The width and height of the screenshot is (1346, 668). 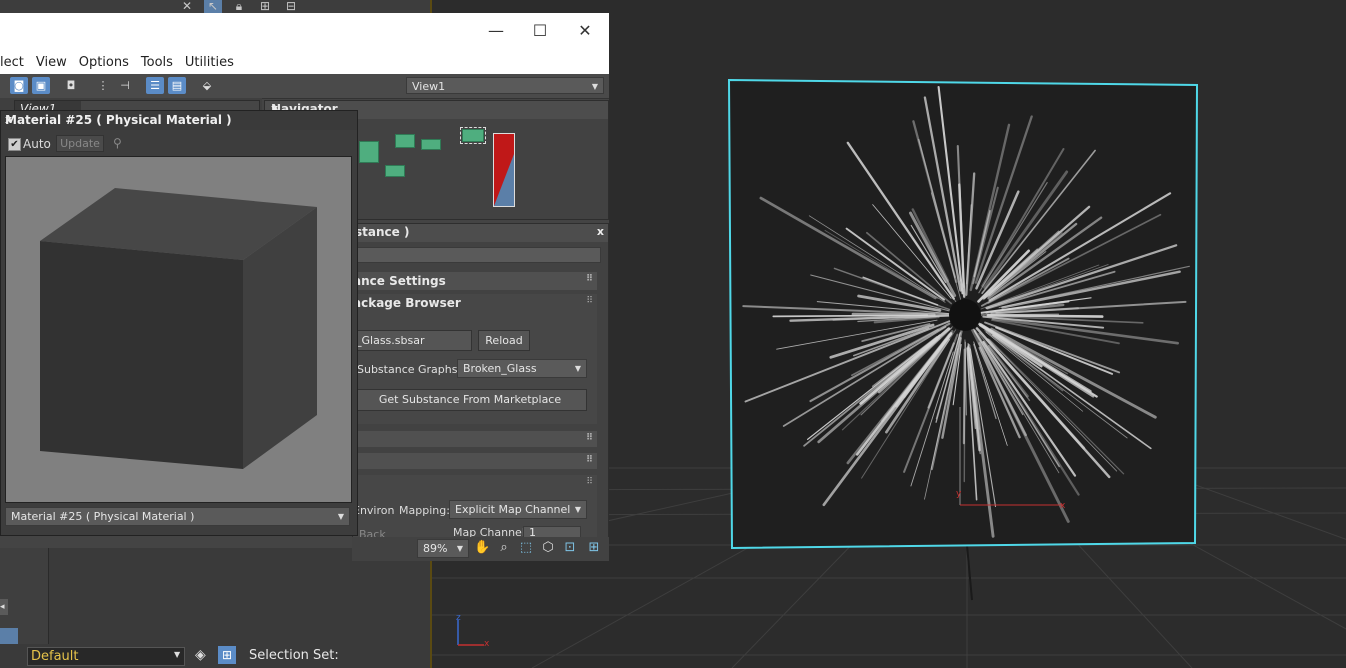 What do you see at coordinates (513, 509) in the screenshot?
I see `mapping-value: Explicit Map Channel` at bounding box center [513, 509].